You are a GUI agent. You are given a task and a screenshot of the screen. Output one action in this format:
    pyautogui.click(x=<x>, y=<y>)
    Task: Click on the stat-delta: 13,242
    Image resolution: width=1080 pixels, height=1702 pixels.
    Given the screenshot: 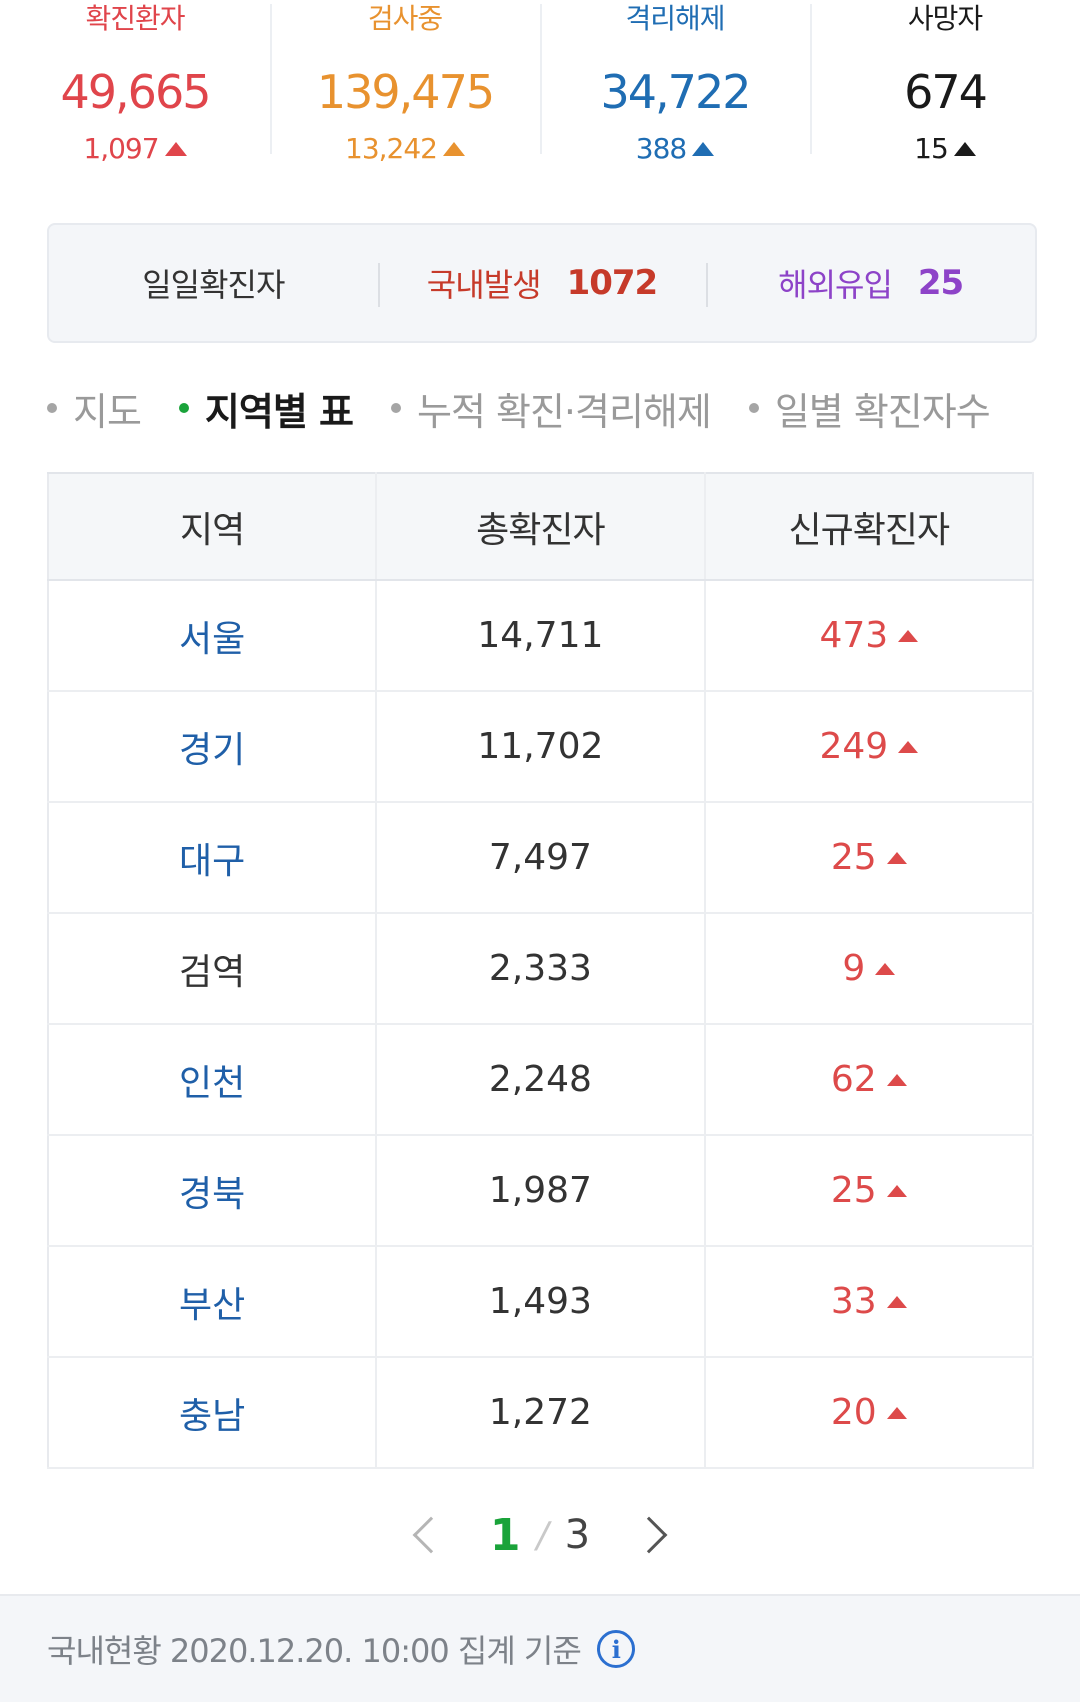 What is the action you would take?
    pyautogui.click(x=405, y=149)
    